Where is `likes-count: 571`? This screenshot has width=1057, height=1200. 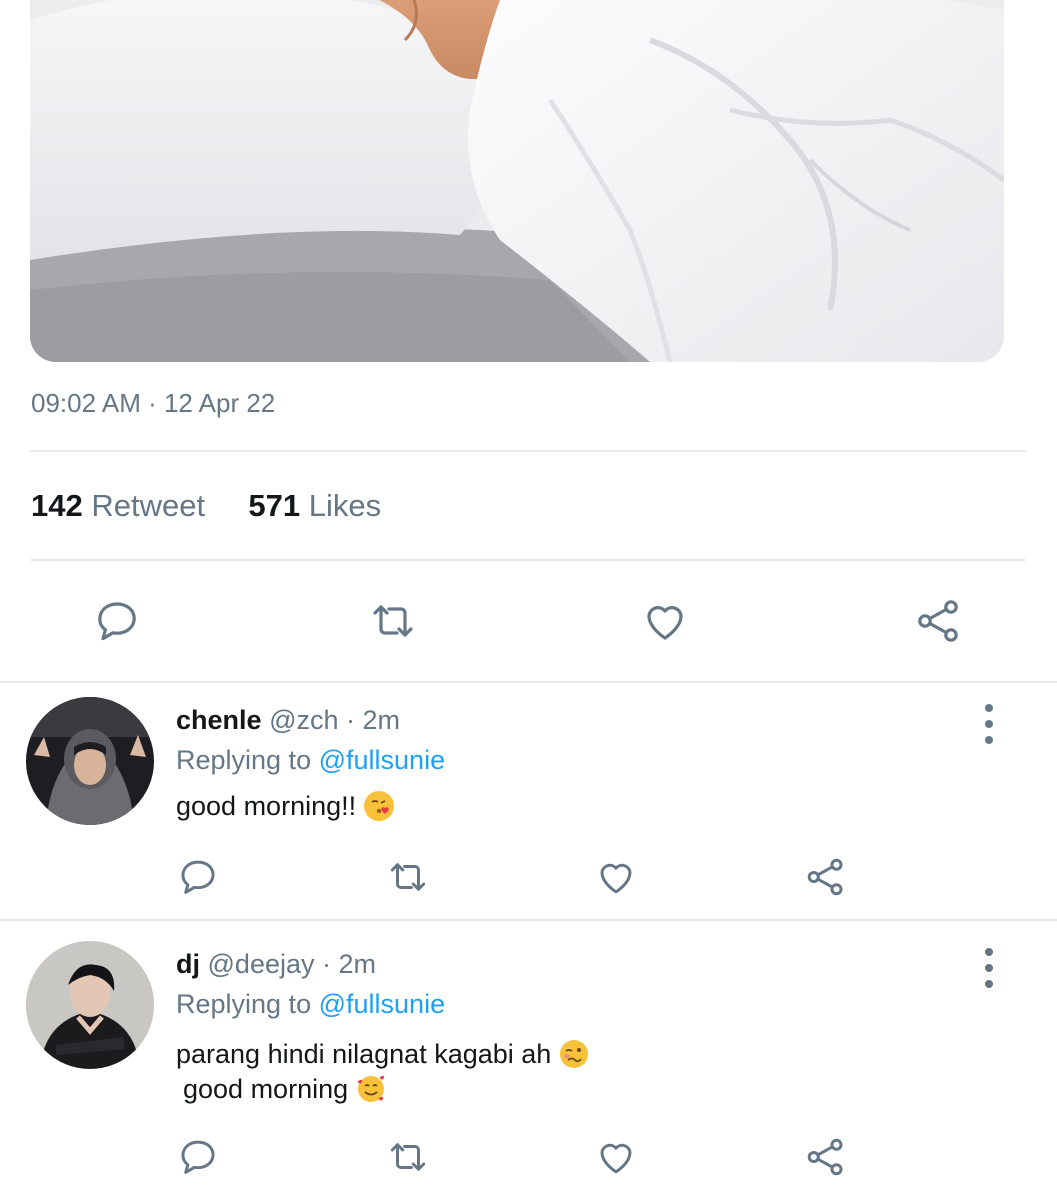
likes-count: 571 is located at coordinates (274, 505).